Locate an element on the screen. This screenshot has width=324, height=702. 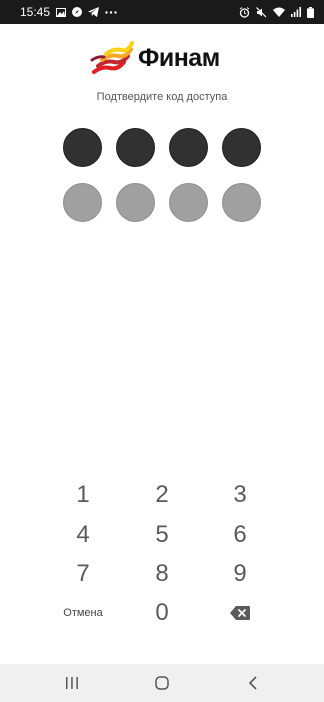
backspace-icon is located at coordinates (240, 613).